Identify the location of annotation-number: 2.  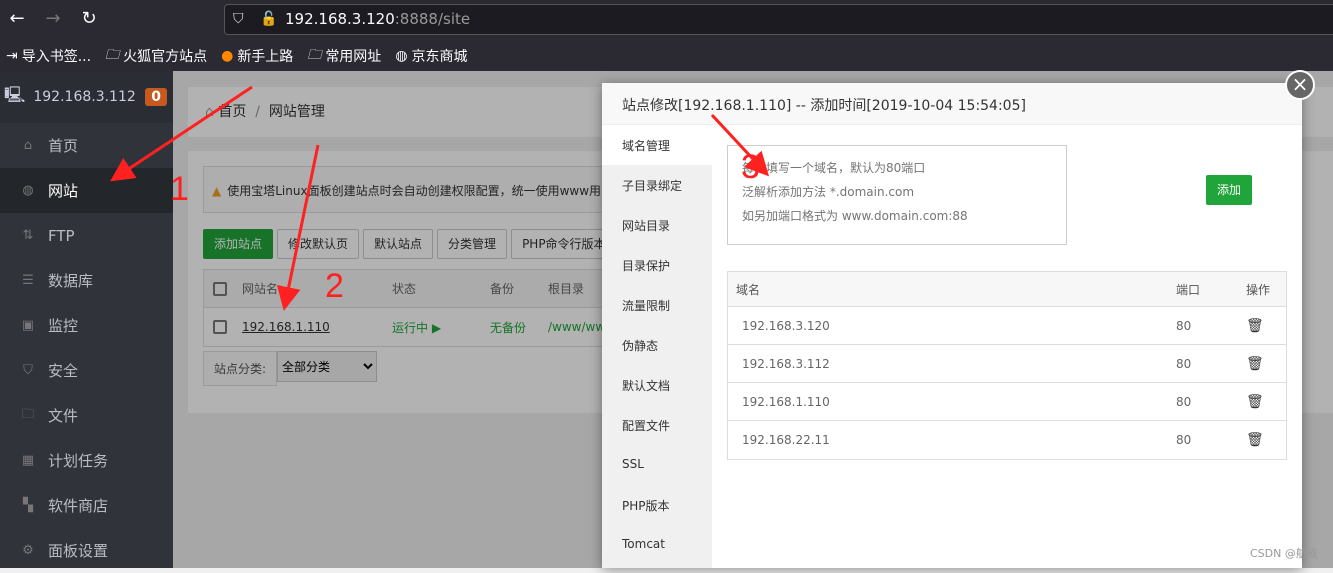
(334, 286).